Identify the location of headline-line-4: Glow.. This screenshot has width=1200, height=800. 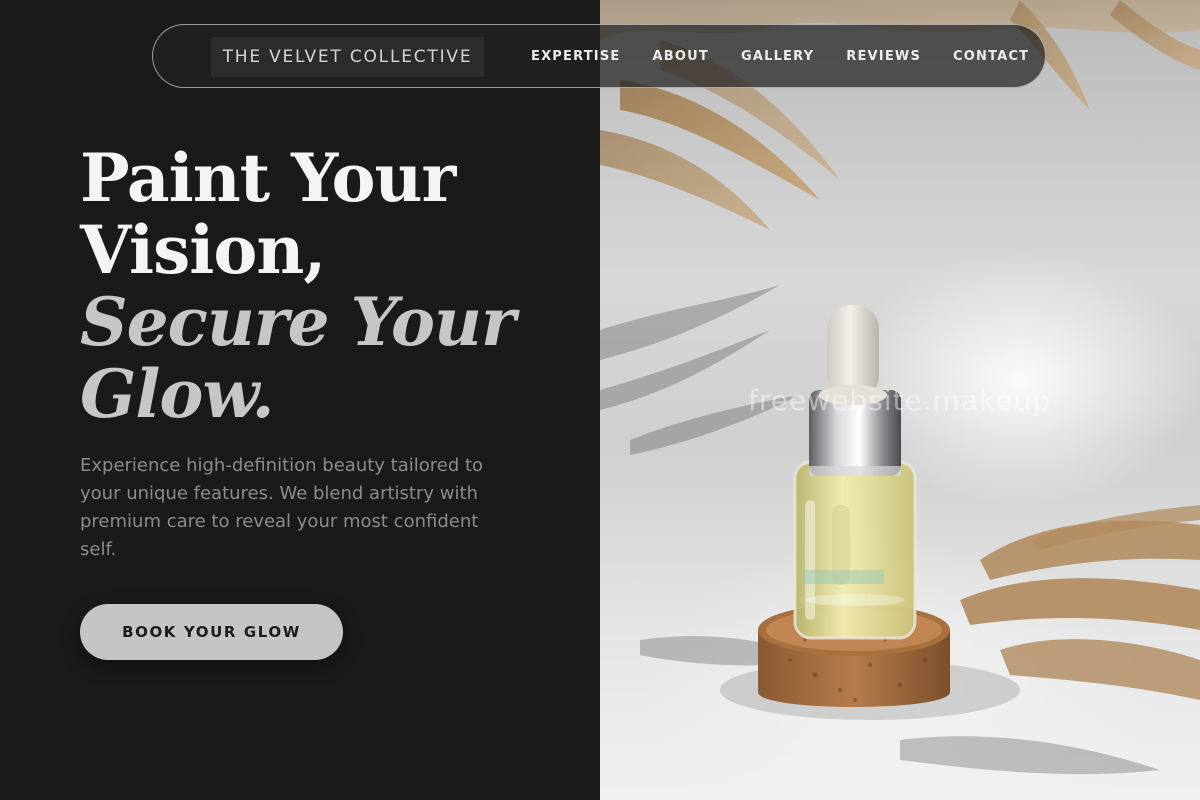
(177, 394).